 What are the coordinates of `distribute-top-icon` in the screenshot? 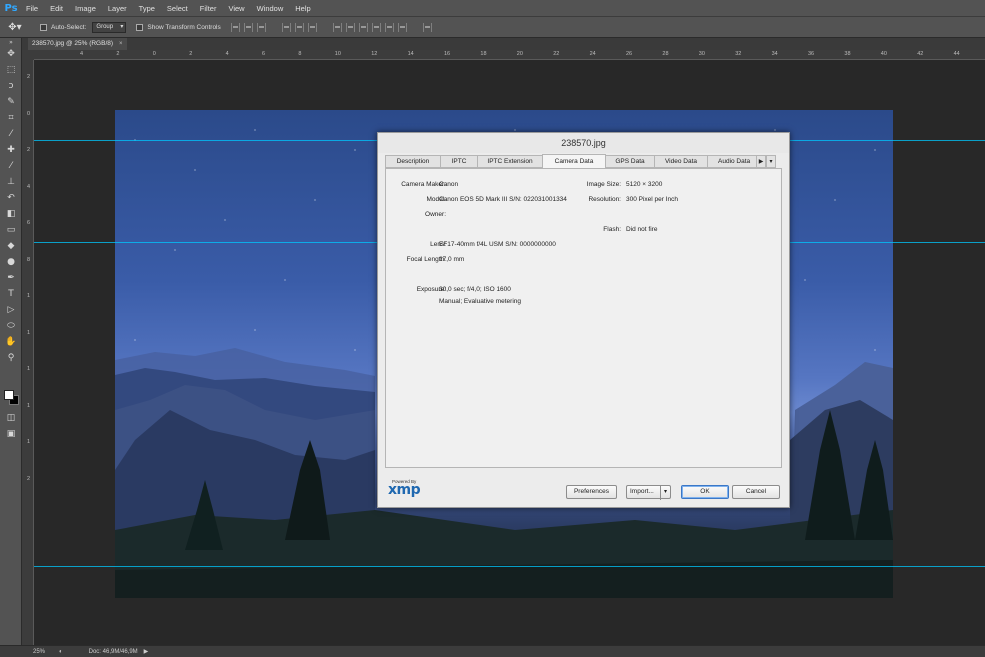 It's located at (337, 27).